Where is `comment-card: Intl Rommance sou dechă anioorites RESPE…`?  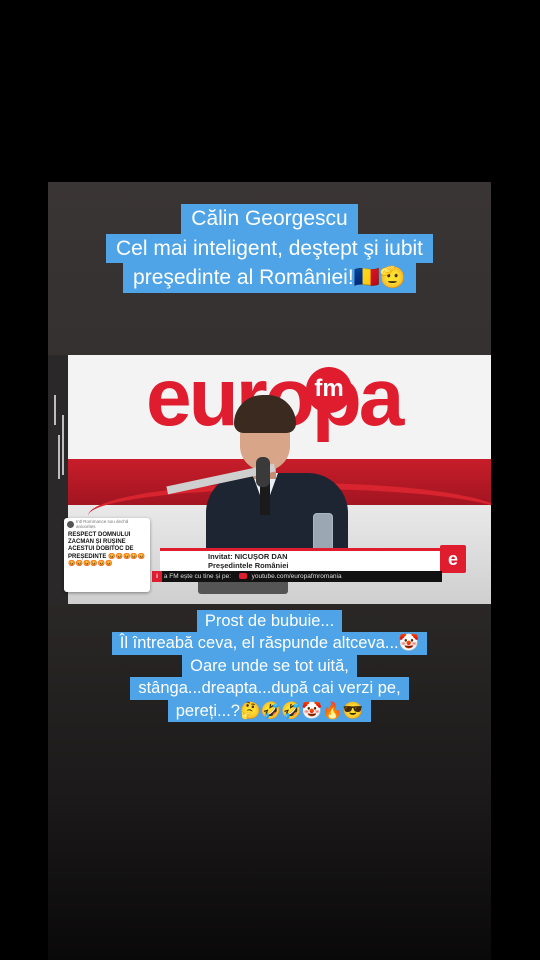 comment-card: Intl Rommance sou dechă anioorites RESPE… is located at coordinates (107, 555).